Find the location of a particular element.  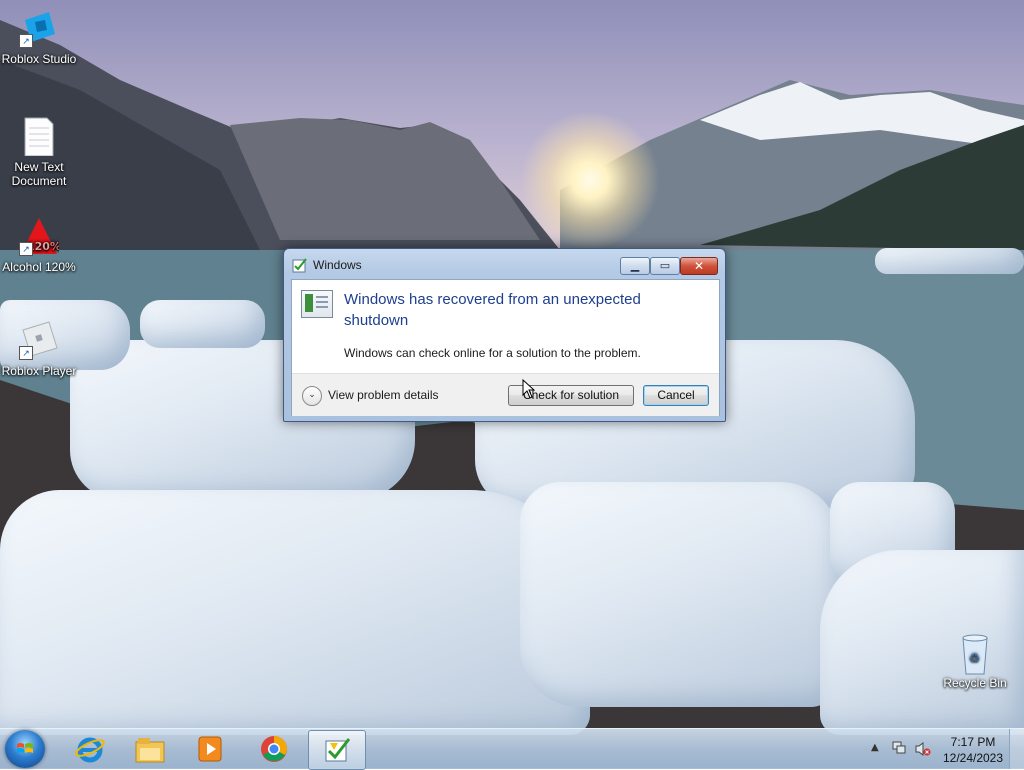

taskbar-file-explorer is located at coordinates (150, 749).